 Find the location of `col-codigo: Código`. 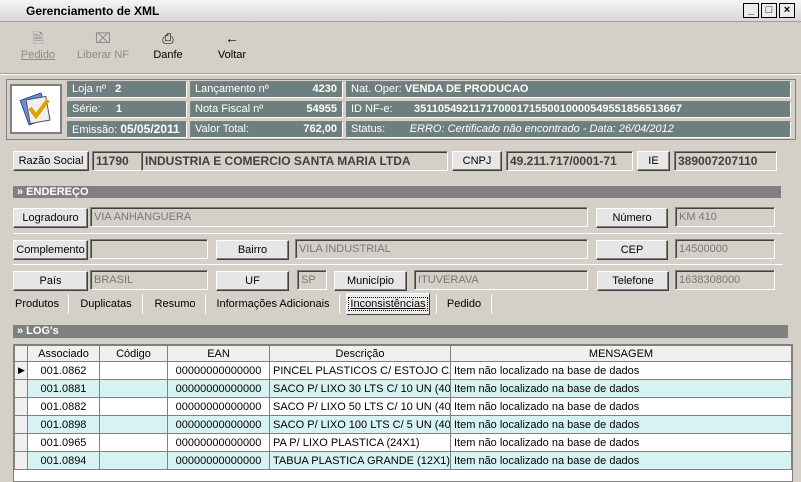

col-codigo: Código is located at coordinates (133, 353).